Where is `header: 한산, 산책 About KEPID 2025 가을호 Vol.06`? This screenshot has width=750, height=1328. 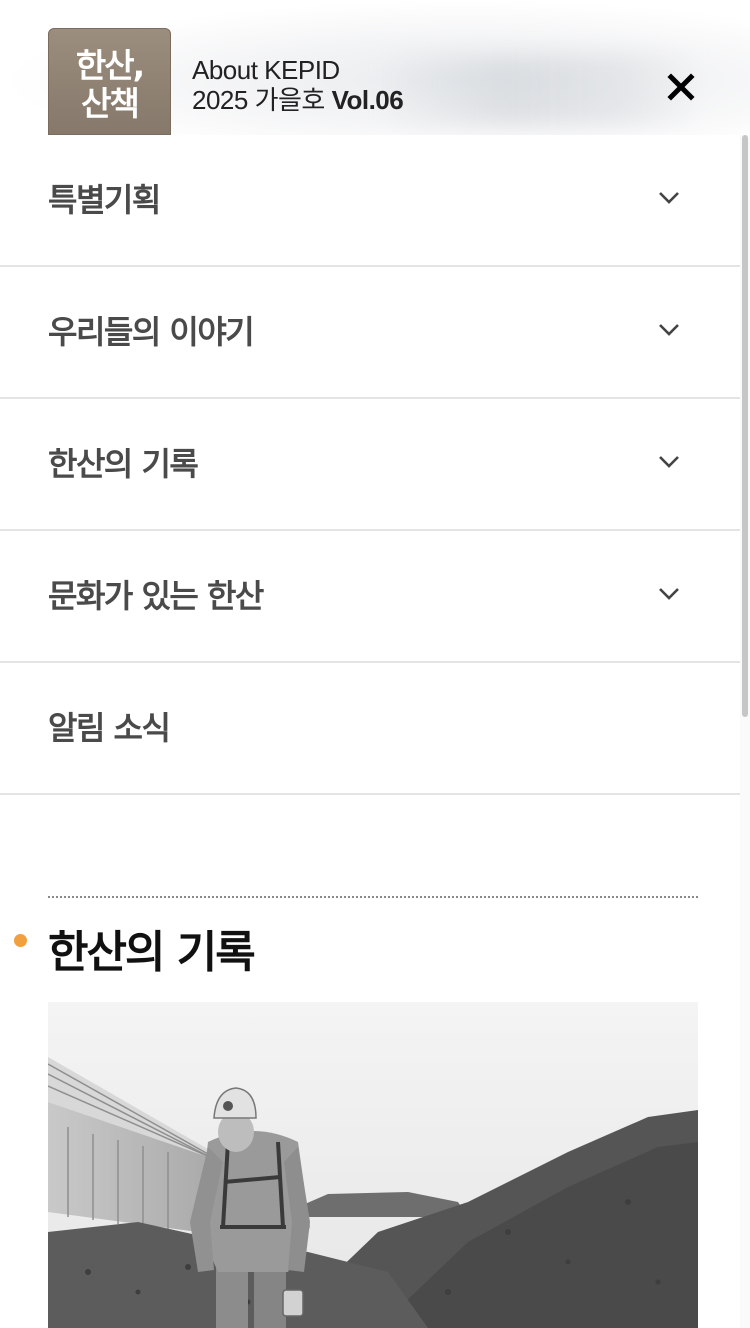
header: 한산, 산책 About KEPID 2025 가을호 Vol.06 is located at coordinates (375, 67).